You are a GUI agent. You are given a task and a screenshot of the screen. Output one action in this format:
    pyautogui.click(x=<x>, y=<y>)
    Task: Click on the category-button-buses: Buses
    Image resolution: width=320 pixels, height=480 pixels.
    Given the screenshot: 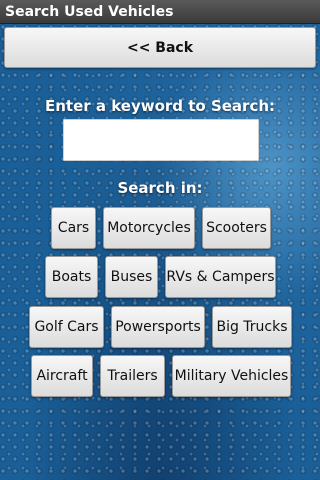 What is the action you would take?
    pyautogui.click(x=131, y=277)
    